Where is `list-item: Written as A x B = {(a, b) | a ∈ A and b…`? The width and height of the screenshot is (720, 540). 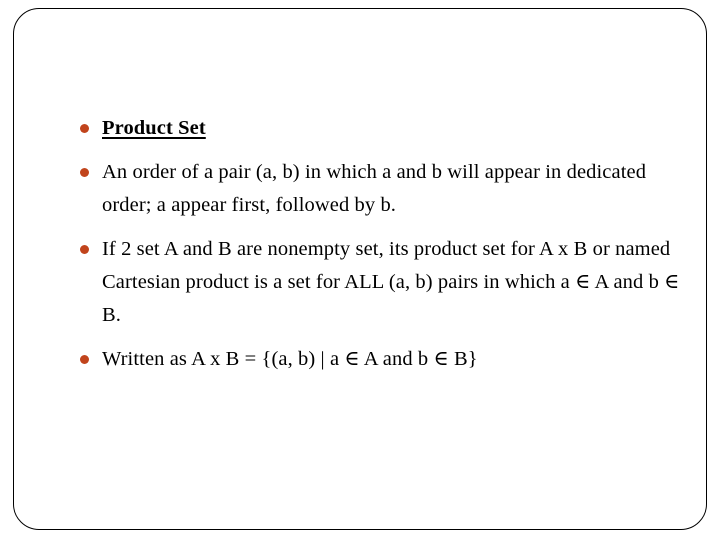 list-item: Written as A x B = {(a, b) | a ∈ A and b… is located at coordinates (384, 359).